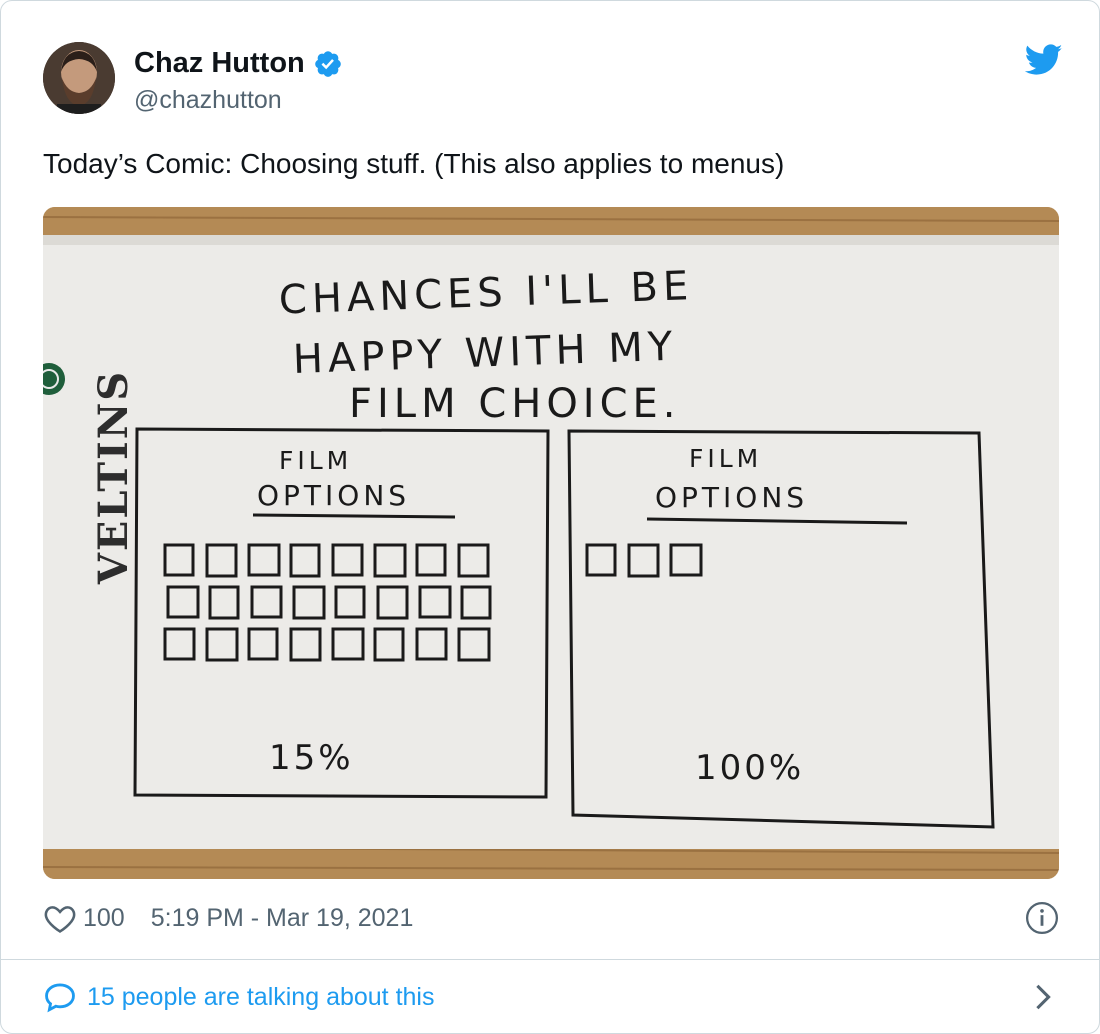  I want to click on info-icon, so click(1042, 918).